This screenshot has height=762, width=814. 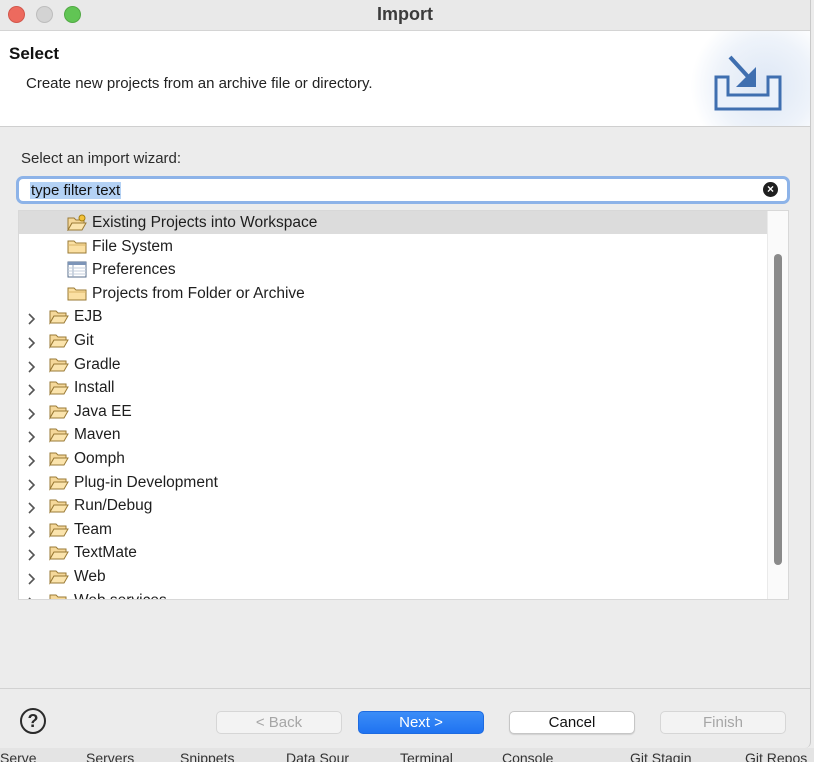 I want to click on background-tab: Terminal, so click(x=426, y=756).